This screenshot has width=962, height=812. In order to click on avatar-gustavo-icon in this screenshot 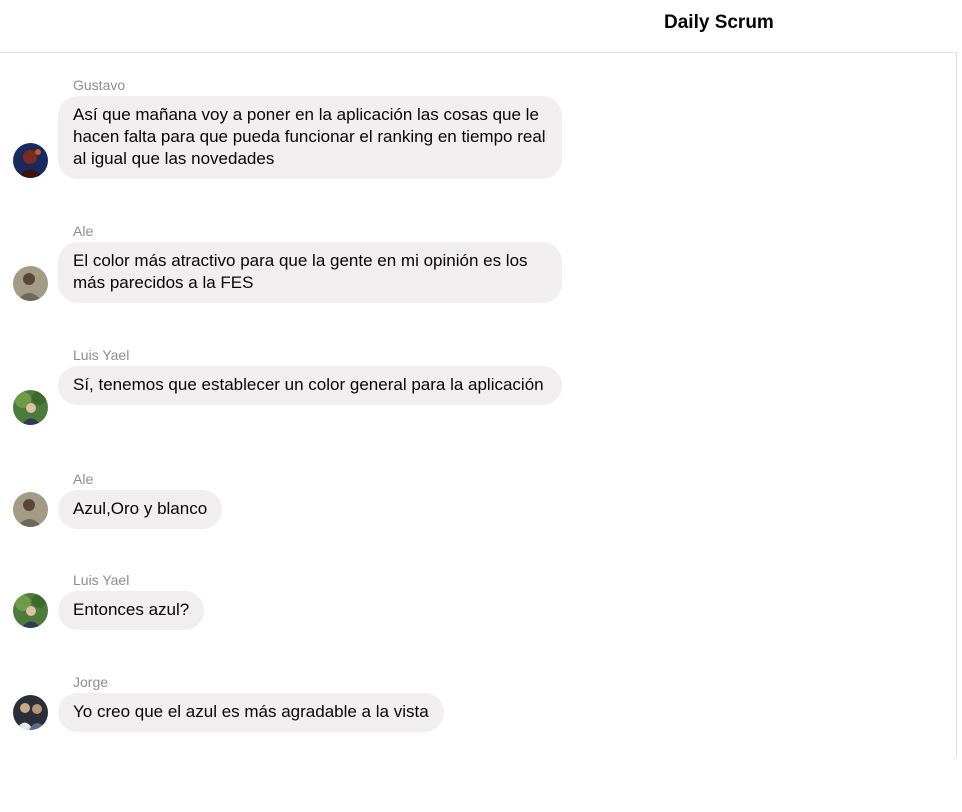, I will do `click(30, 160)`.